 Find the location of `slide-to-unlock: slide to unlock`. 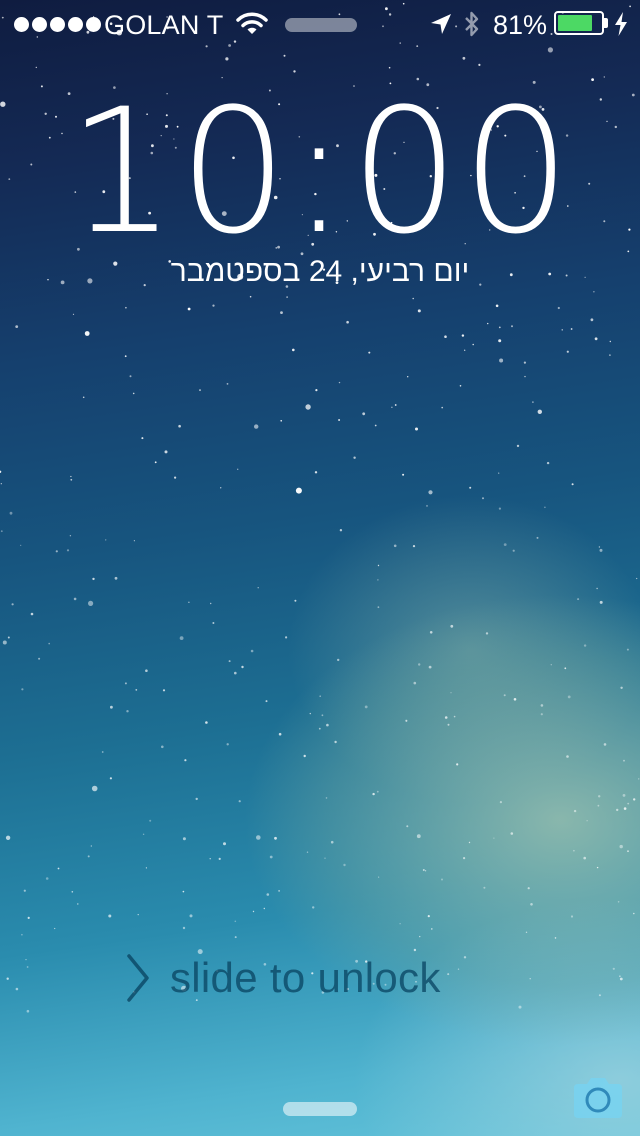

slide-to-unlock: slide to unlock is located at coordinates (282, 978).